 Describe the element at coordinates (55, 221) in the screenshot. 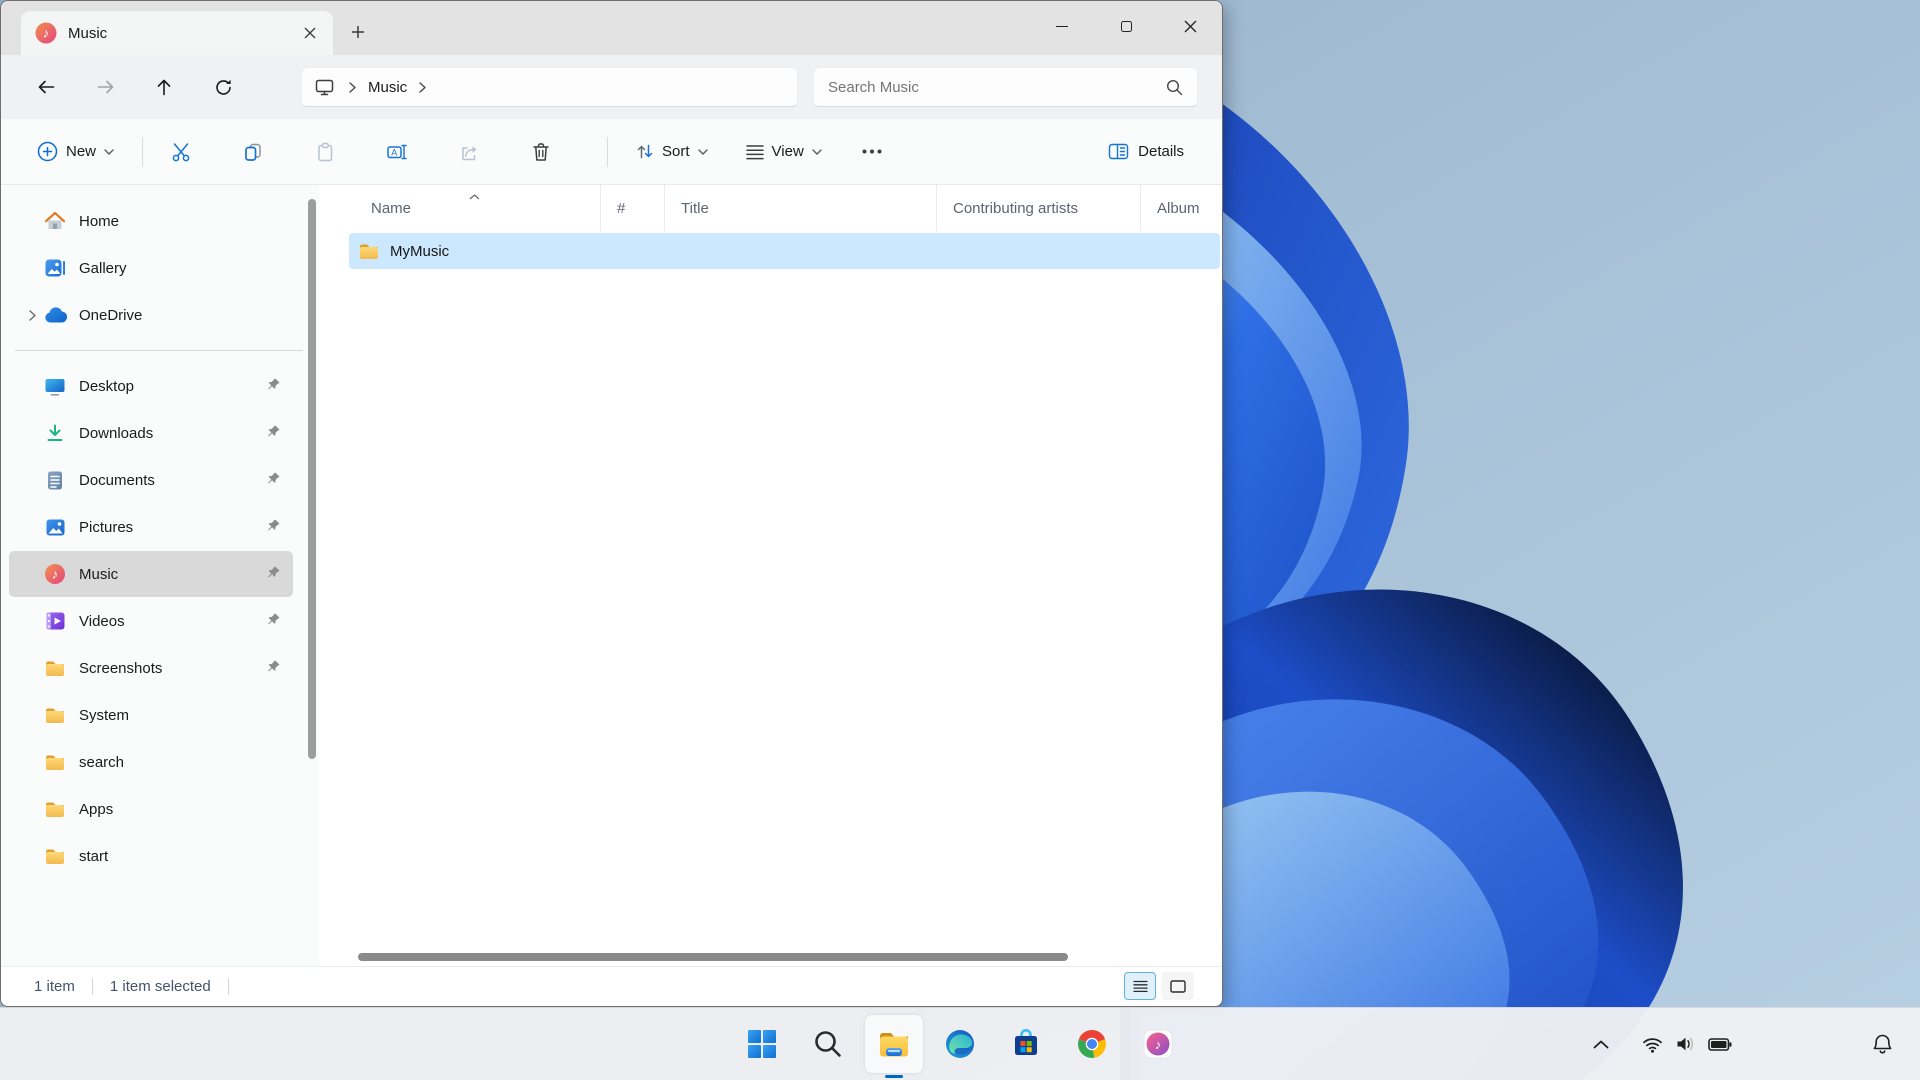

I see `home-icon` at that location.